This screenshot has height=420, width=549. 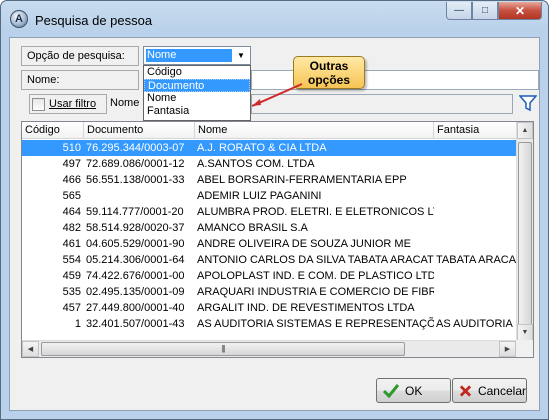 I want to click on column-header-documento: Documento, so click(x=139, y=130).